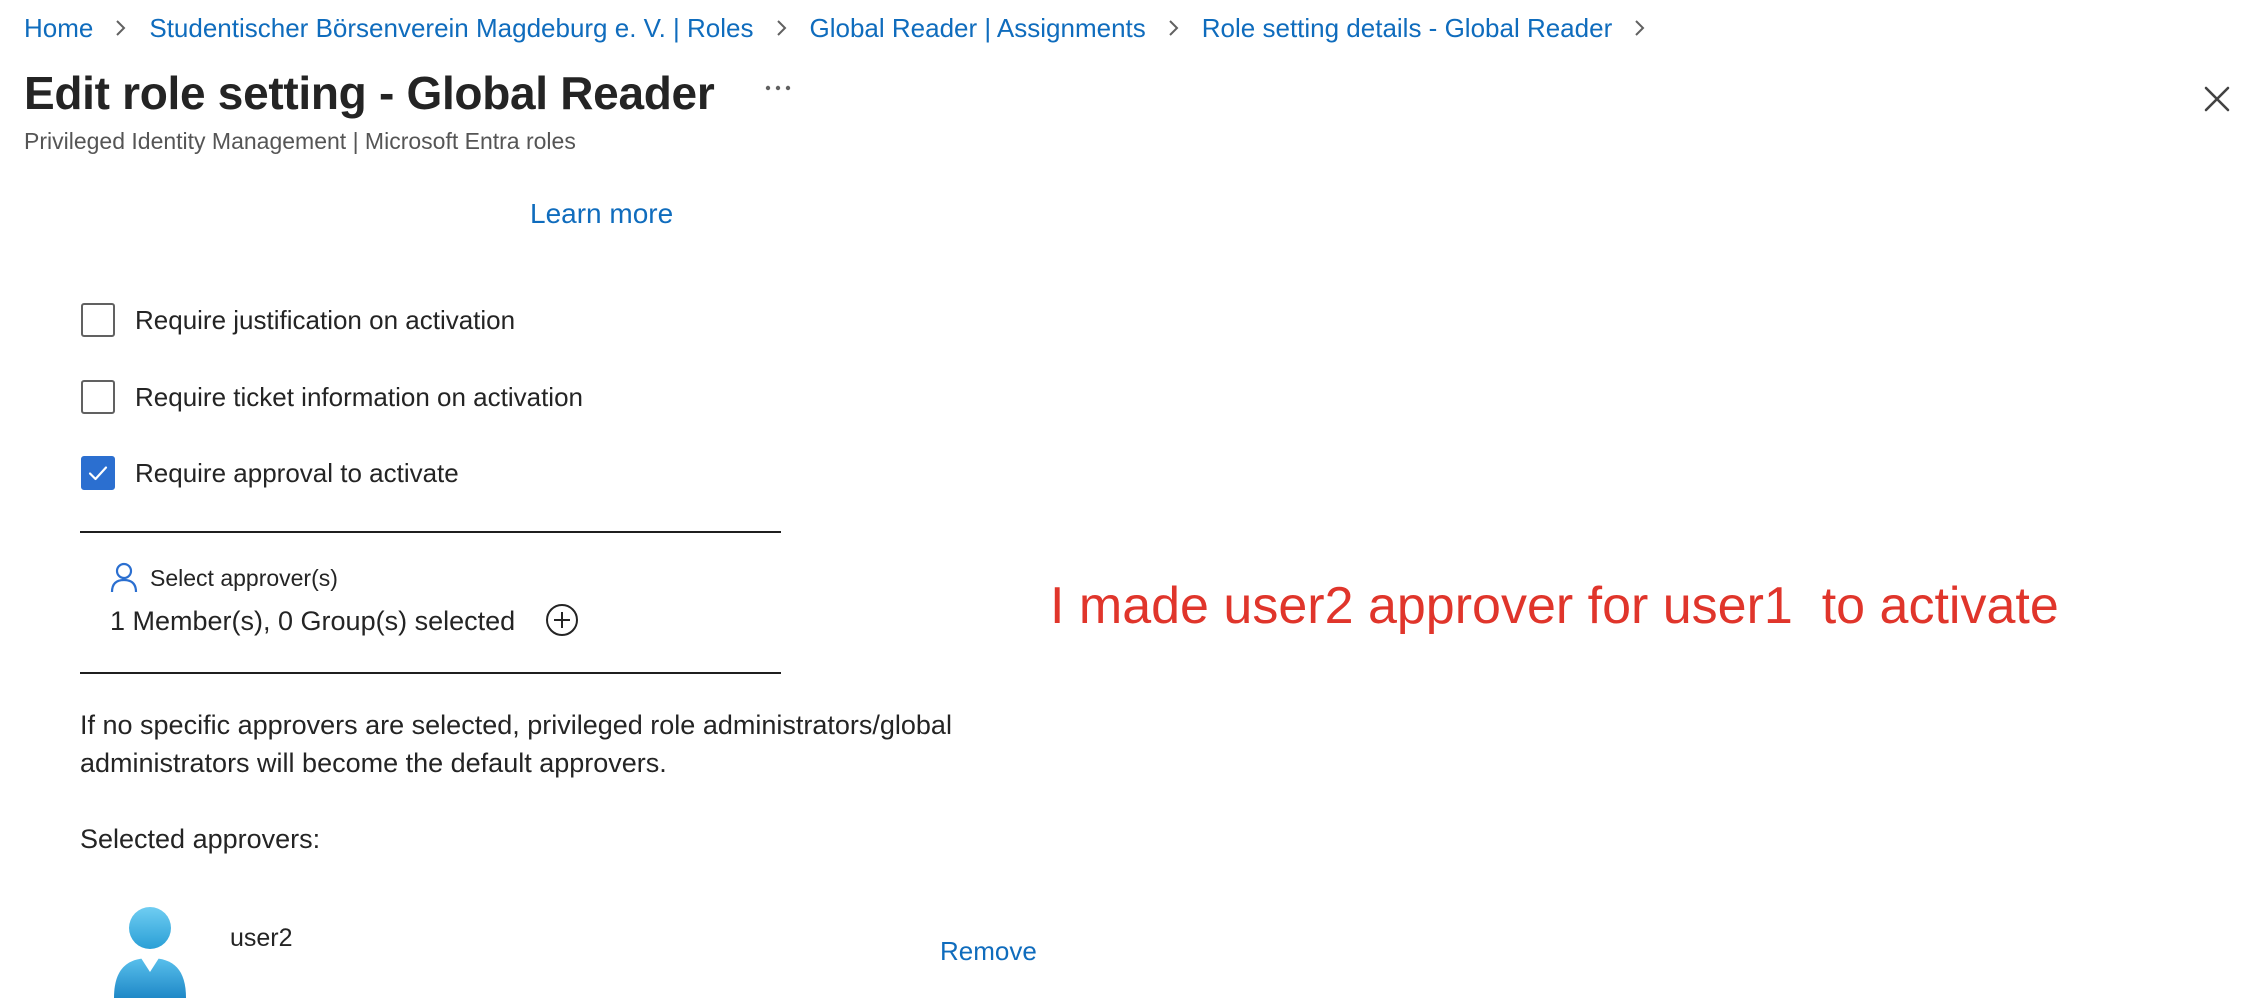 This screenshot has height=1003, width=2256. I want to click on justification-checkbox, so click(98, 320).